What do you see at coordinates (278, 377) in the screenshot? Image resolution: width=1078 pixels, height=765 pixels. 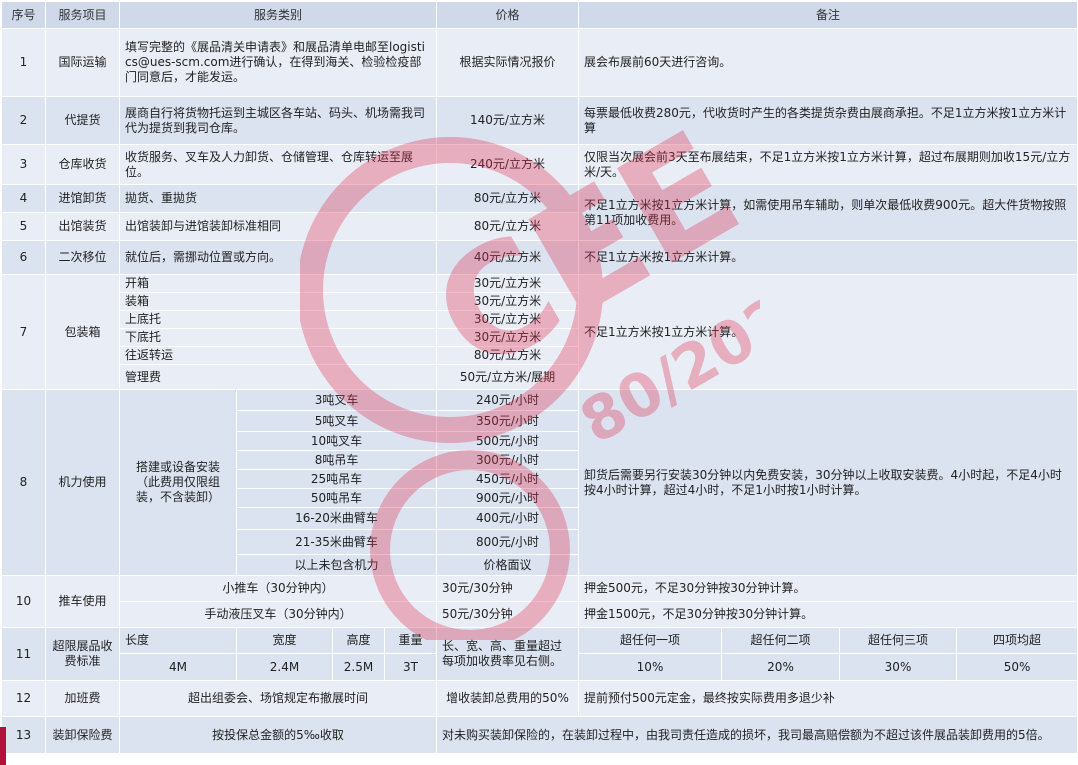 I see `sub-category: 管理费` at bounding box center [278, 377].